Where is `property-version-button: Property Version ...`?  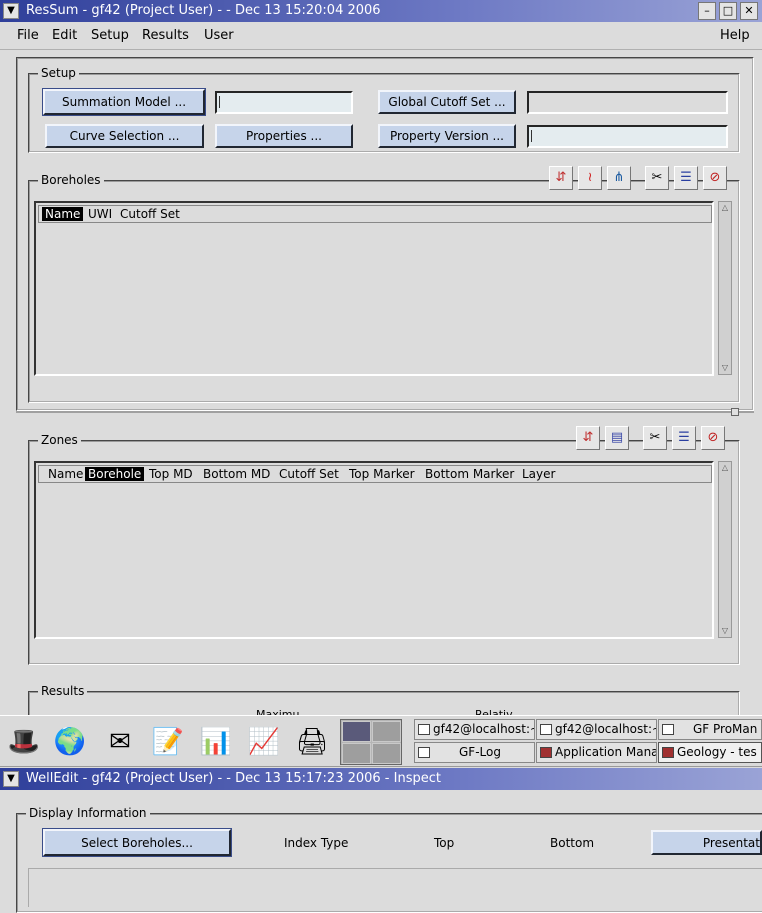
property-version-button: Property Version ... is located at coordinates (447, 136).